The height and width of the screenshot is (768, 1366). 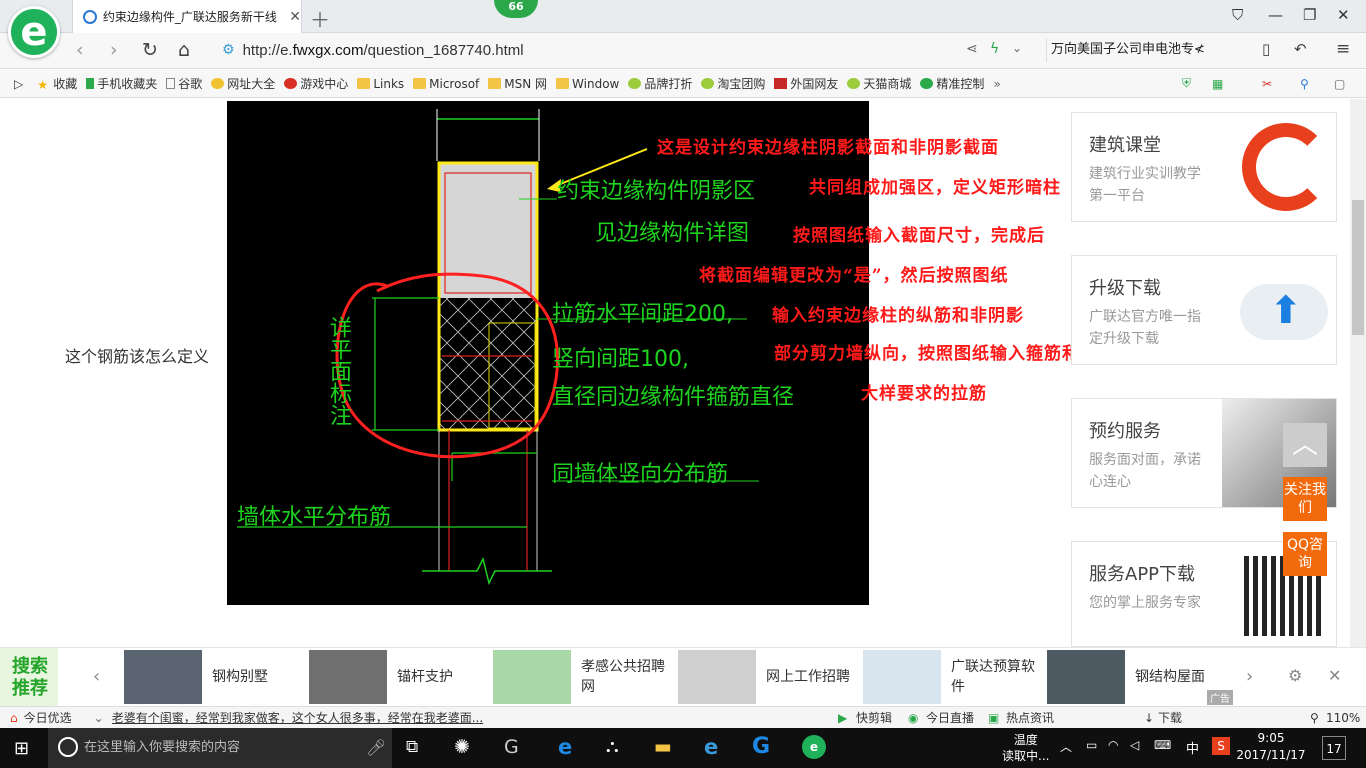 I want to click on browser-tab: 约束边缘构件_广联达服务新干线 ✕, so click(x=187, y=16).